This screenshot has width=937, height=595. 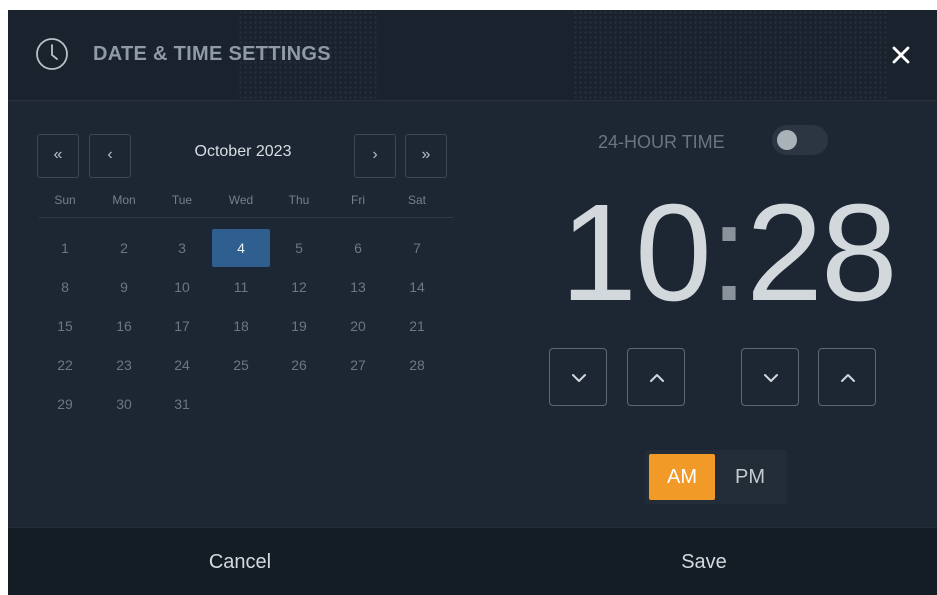 What do you see at coordinates (787, 140) in the screenshot?
I see `toggle-knob` at bounding box center [787, 140].